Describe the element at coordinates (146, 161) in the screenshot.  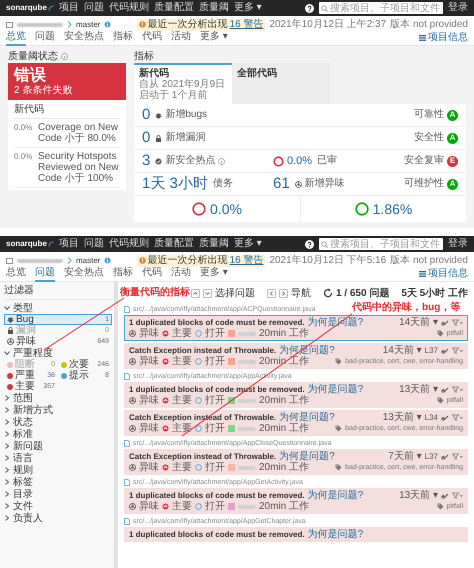
I see `measure-value: 3` at that location.